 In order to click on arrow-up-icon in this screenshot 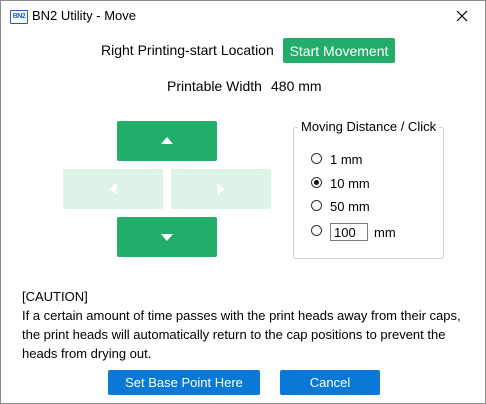, I will do `click(167, 140)`.